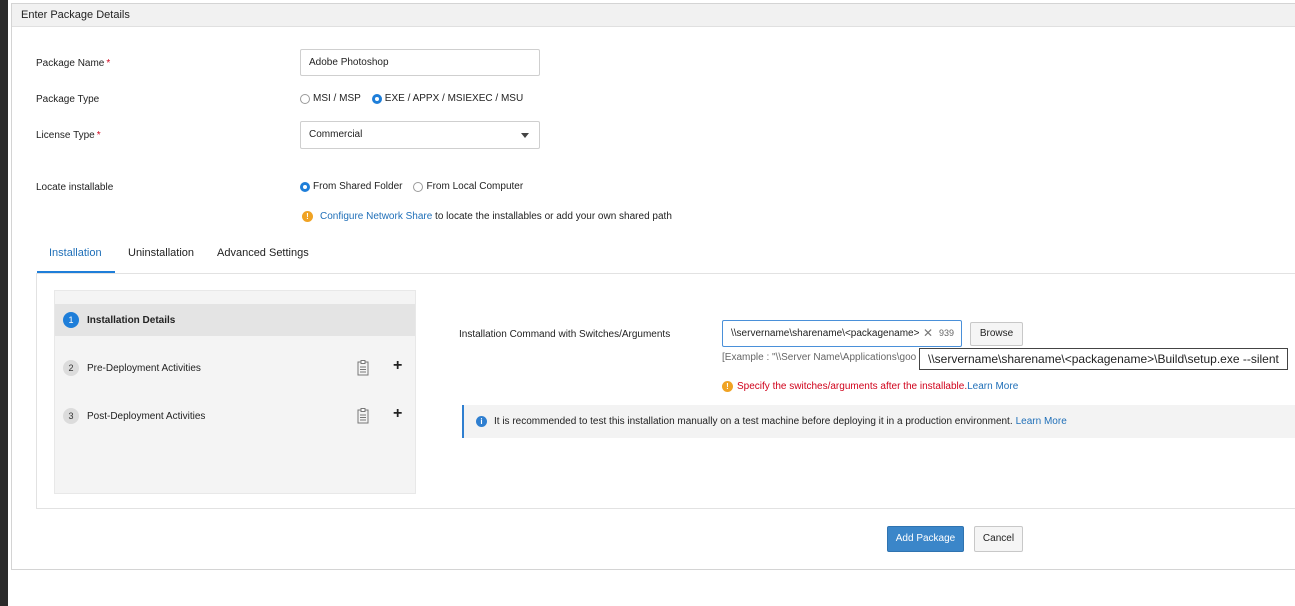 This screenshot has height=606, width=1295. Describe the element at coordinates (263, 253) in the screenshot. I see `tab-advanced-settings: Advanced Settings` at that location.